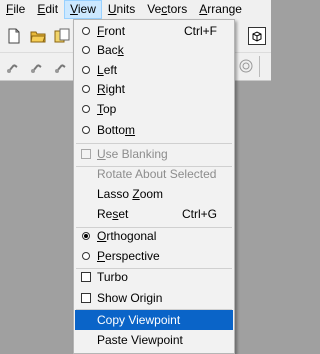  Describe the element at coordinates (47, 9) in the screenshot. I see `menu-edit: Edit` at that location.